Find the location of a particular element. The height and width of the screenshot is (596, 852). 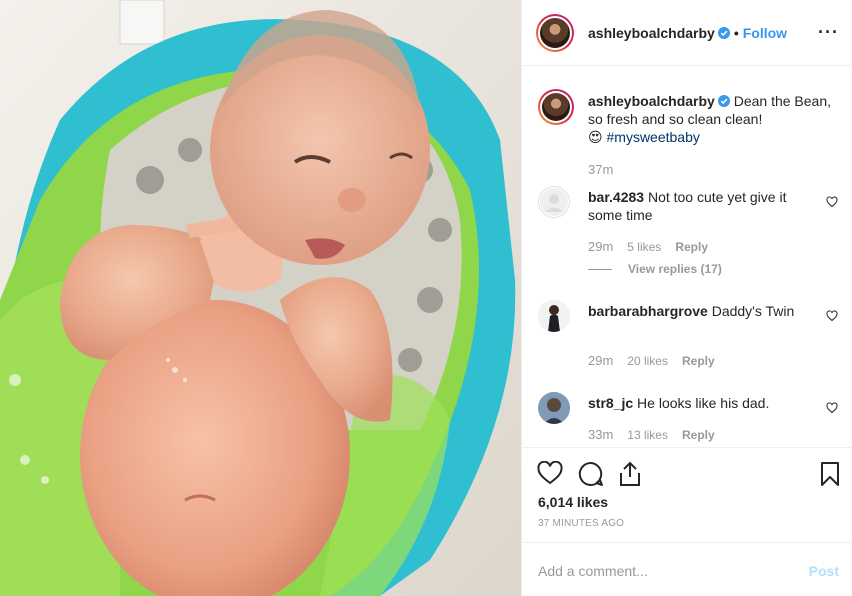

author-avatar is located at coordinates (555, 33).